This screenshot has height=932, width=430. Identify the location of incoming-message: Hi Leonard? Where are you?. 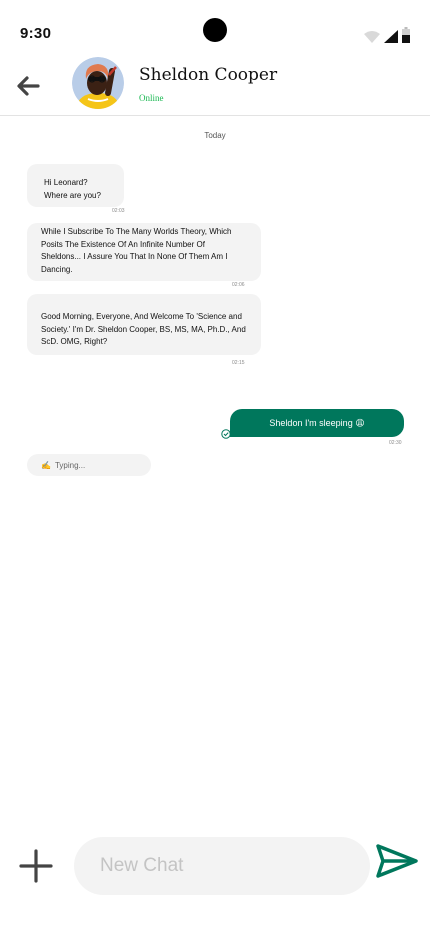
(75, 185).